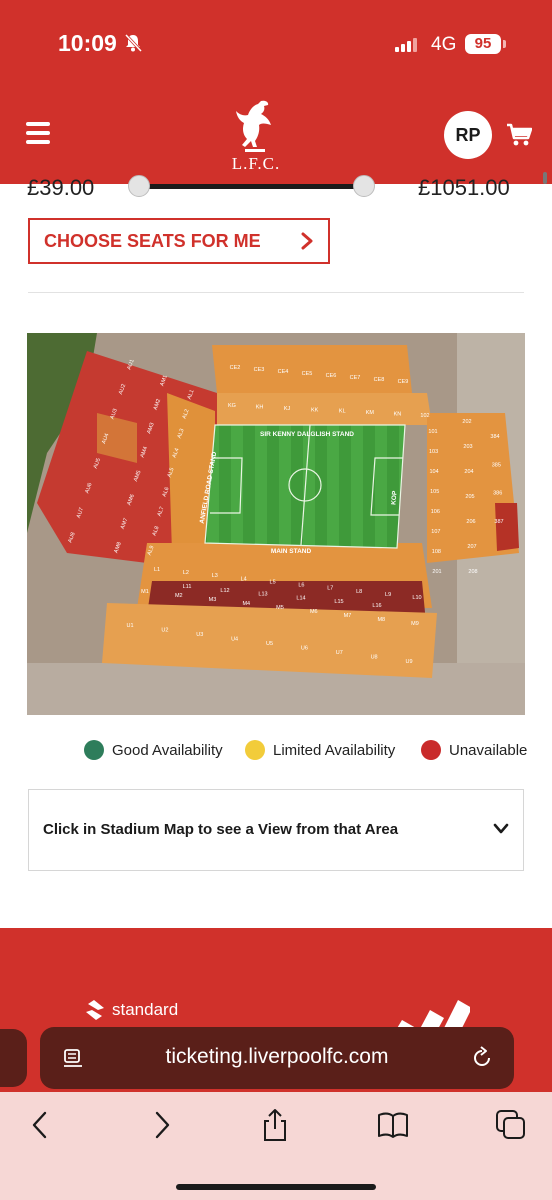  I want to click on section-label-u1: U1, so click(129, 626).